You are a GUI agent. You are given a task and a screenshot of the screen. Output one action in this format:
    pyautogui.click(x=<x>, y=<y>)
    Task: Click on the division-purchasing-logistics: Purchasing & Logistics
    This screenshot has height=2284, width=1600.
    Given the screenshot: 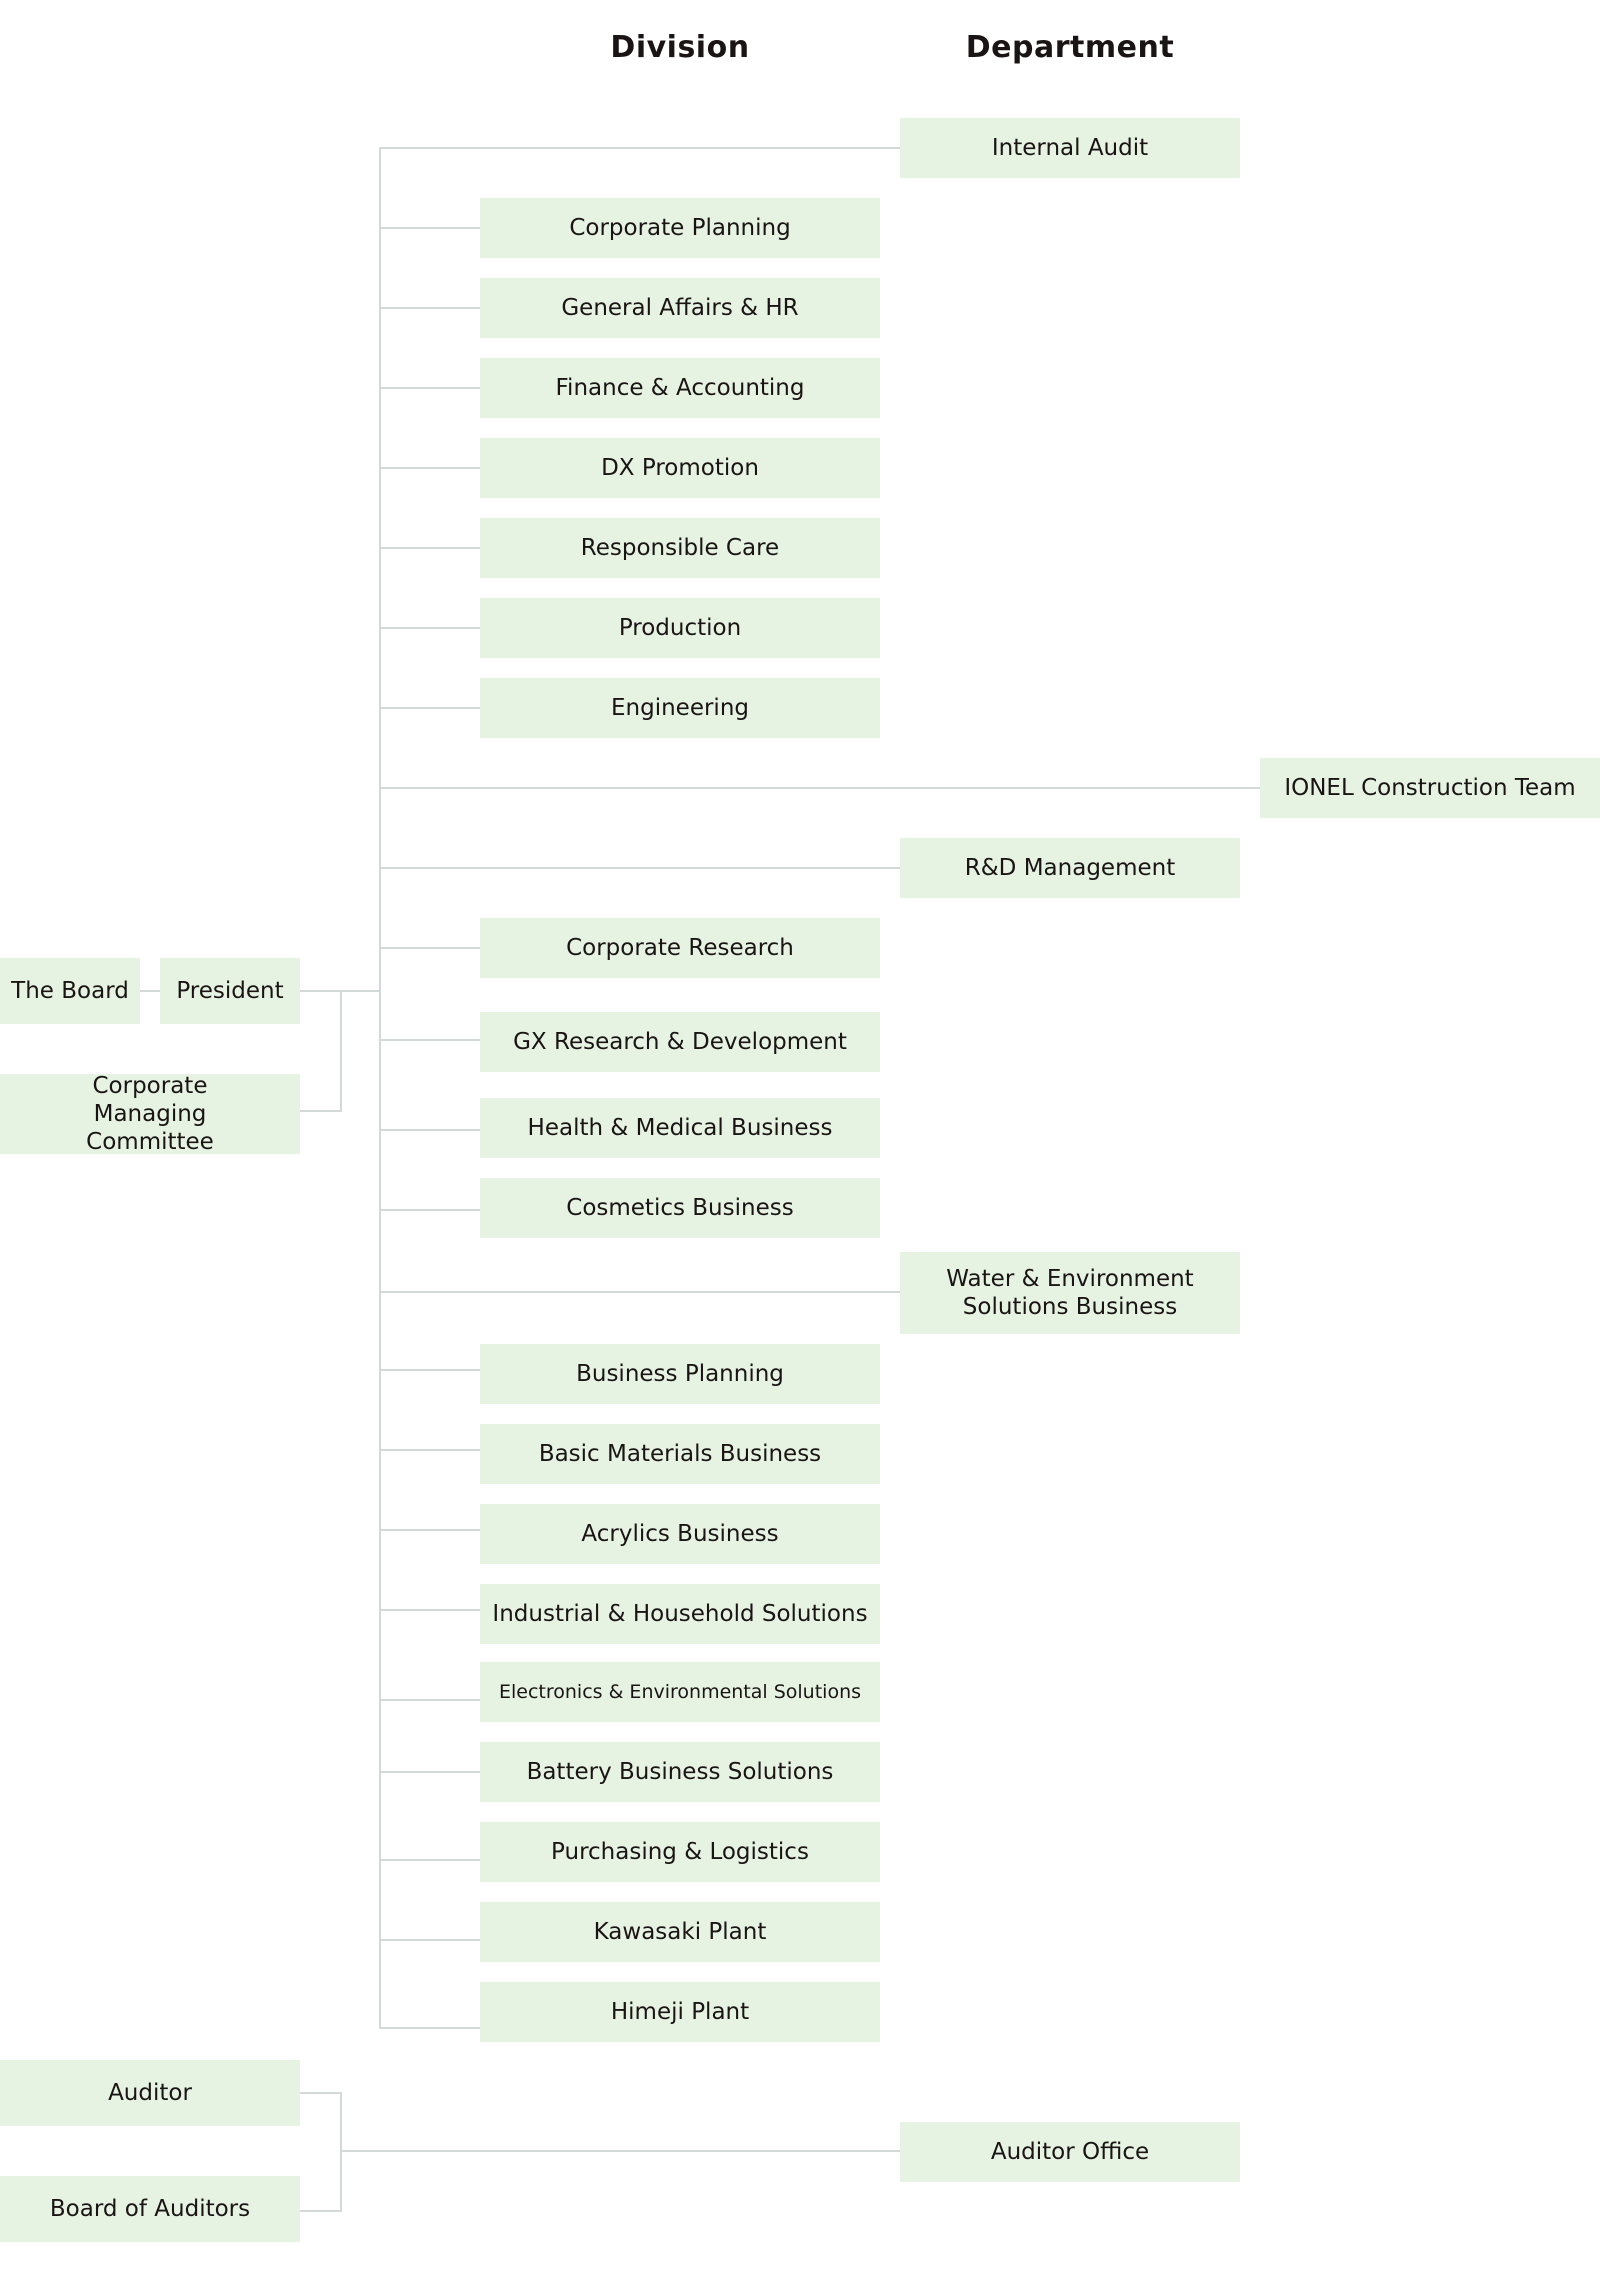 What is the action you would take?
    pyautogui.click(x=680, y=1852)
    